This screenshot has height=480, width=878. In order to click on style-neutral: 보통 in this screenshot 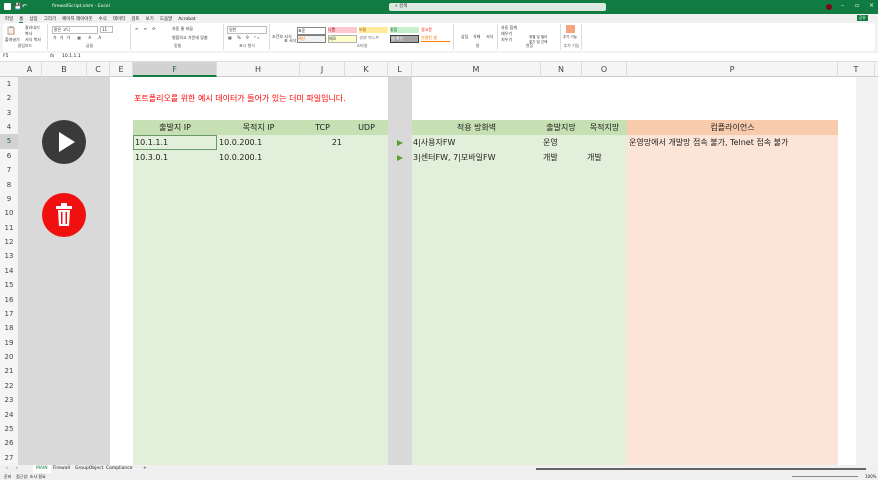, I will do `click(373, 30)`.